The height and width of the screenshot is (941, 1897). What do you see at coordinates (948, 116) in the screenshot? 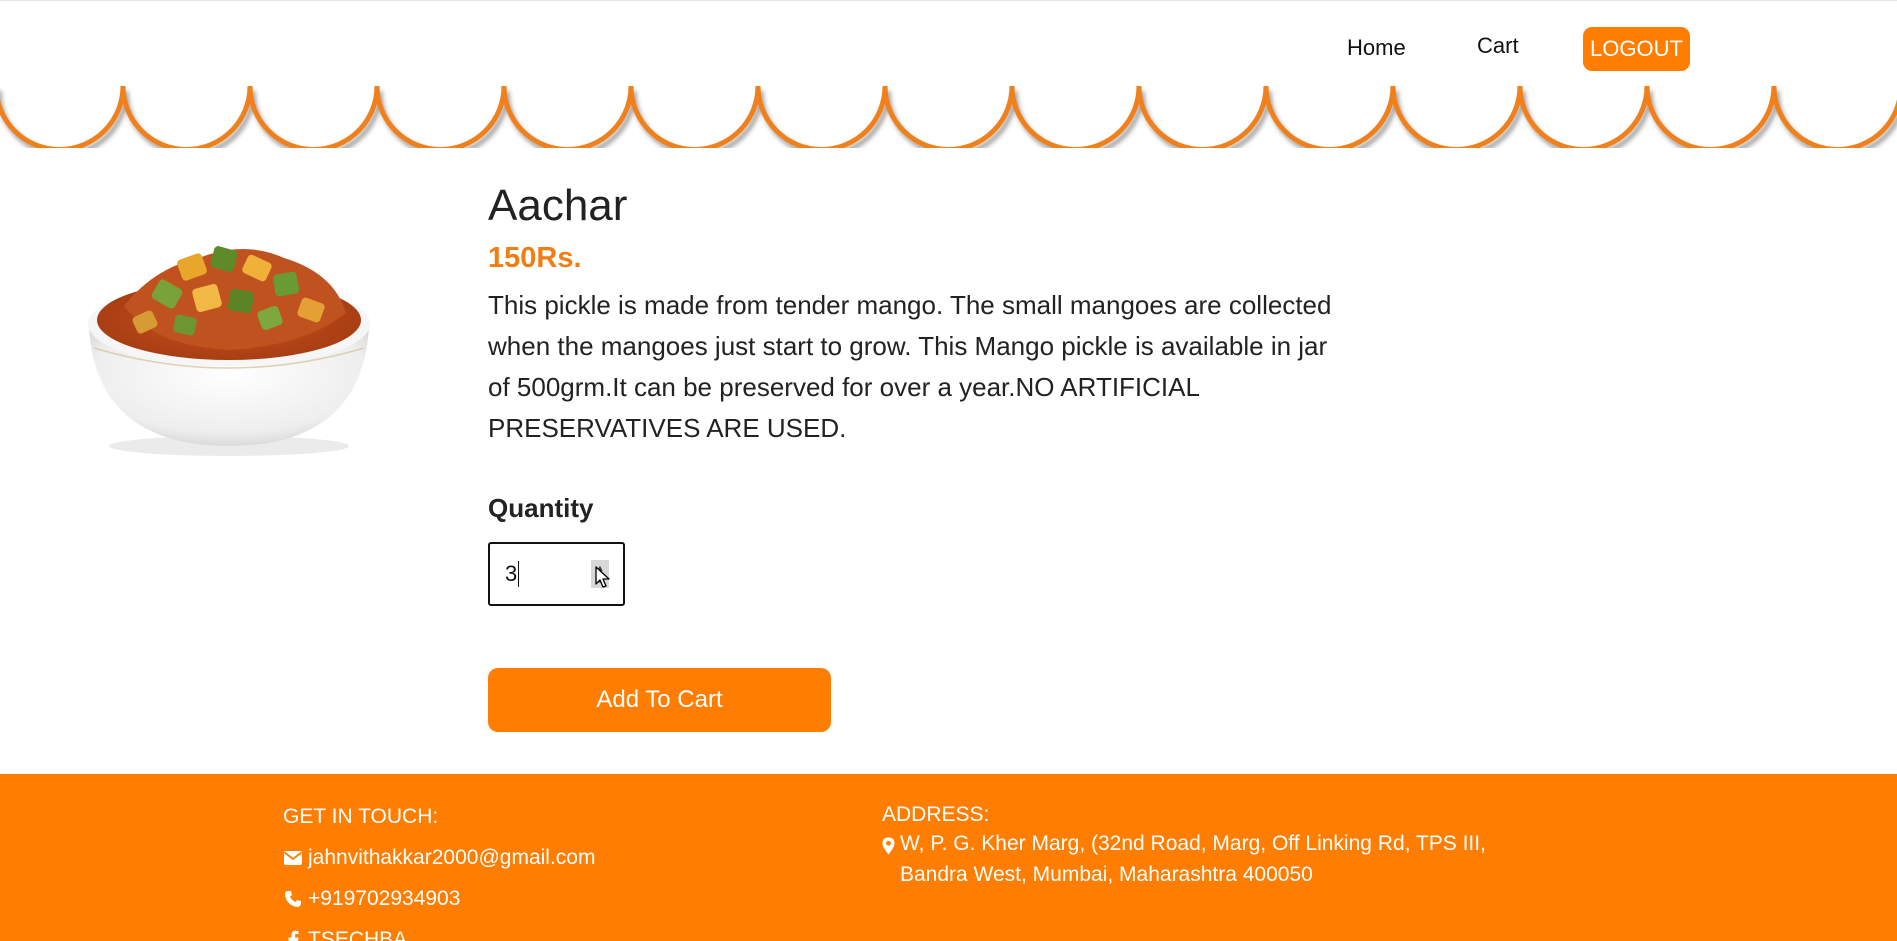
I see `scallop-border` at bounding box center [948, 116].